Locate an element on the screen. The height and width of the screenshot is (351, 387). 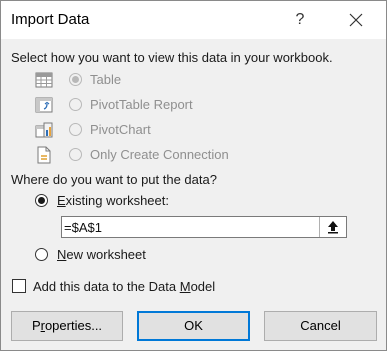
radio-table is located at coordinates (75, 79).